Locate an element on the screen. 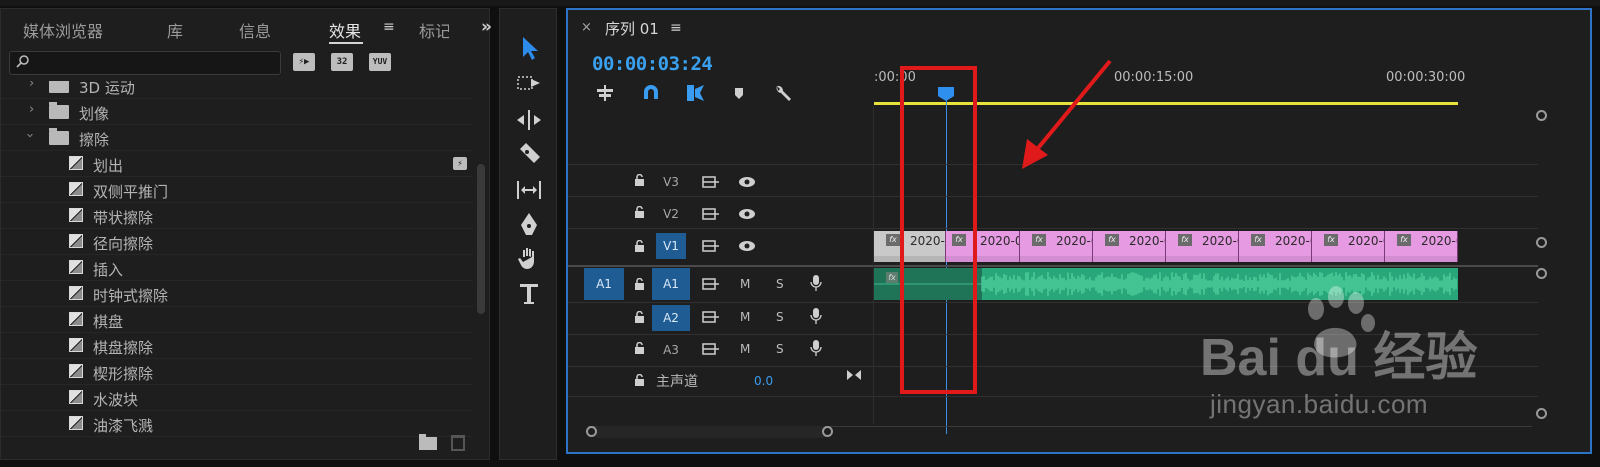 The width and height of the screenshot is (1600, 467). tab-info: 信息 is located at coordinates (255, 30).